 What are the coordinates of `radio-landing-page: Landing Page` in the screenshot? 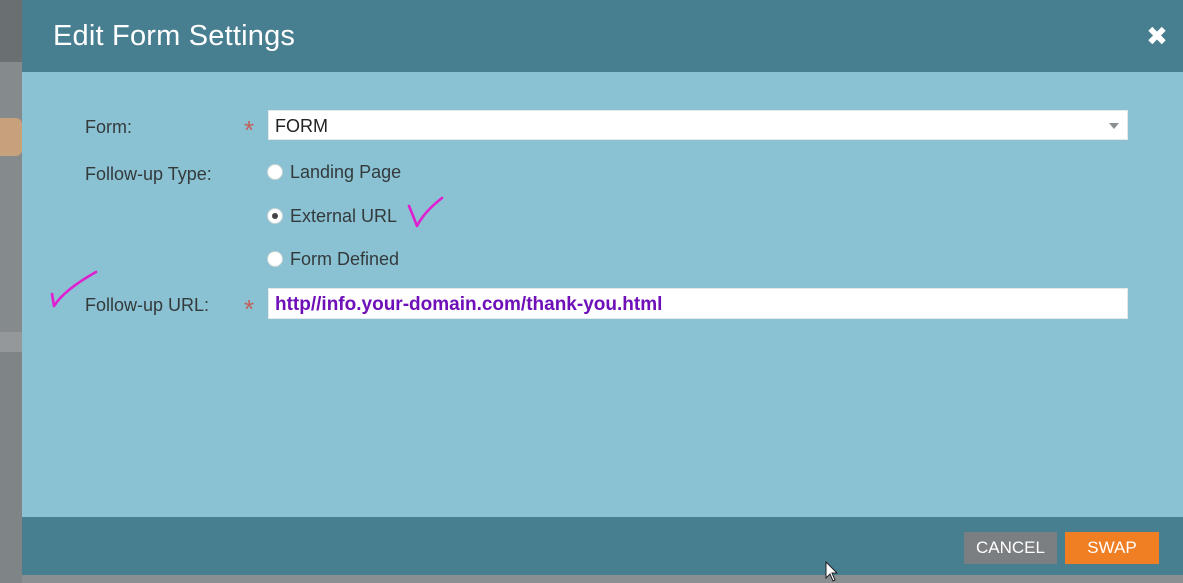 It's located at (334, 172).